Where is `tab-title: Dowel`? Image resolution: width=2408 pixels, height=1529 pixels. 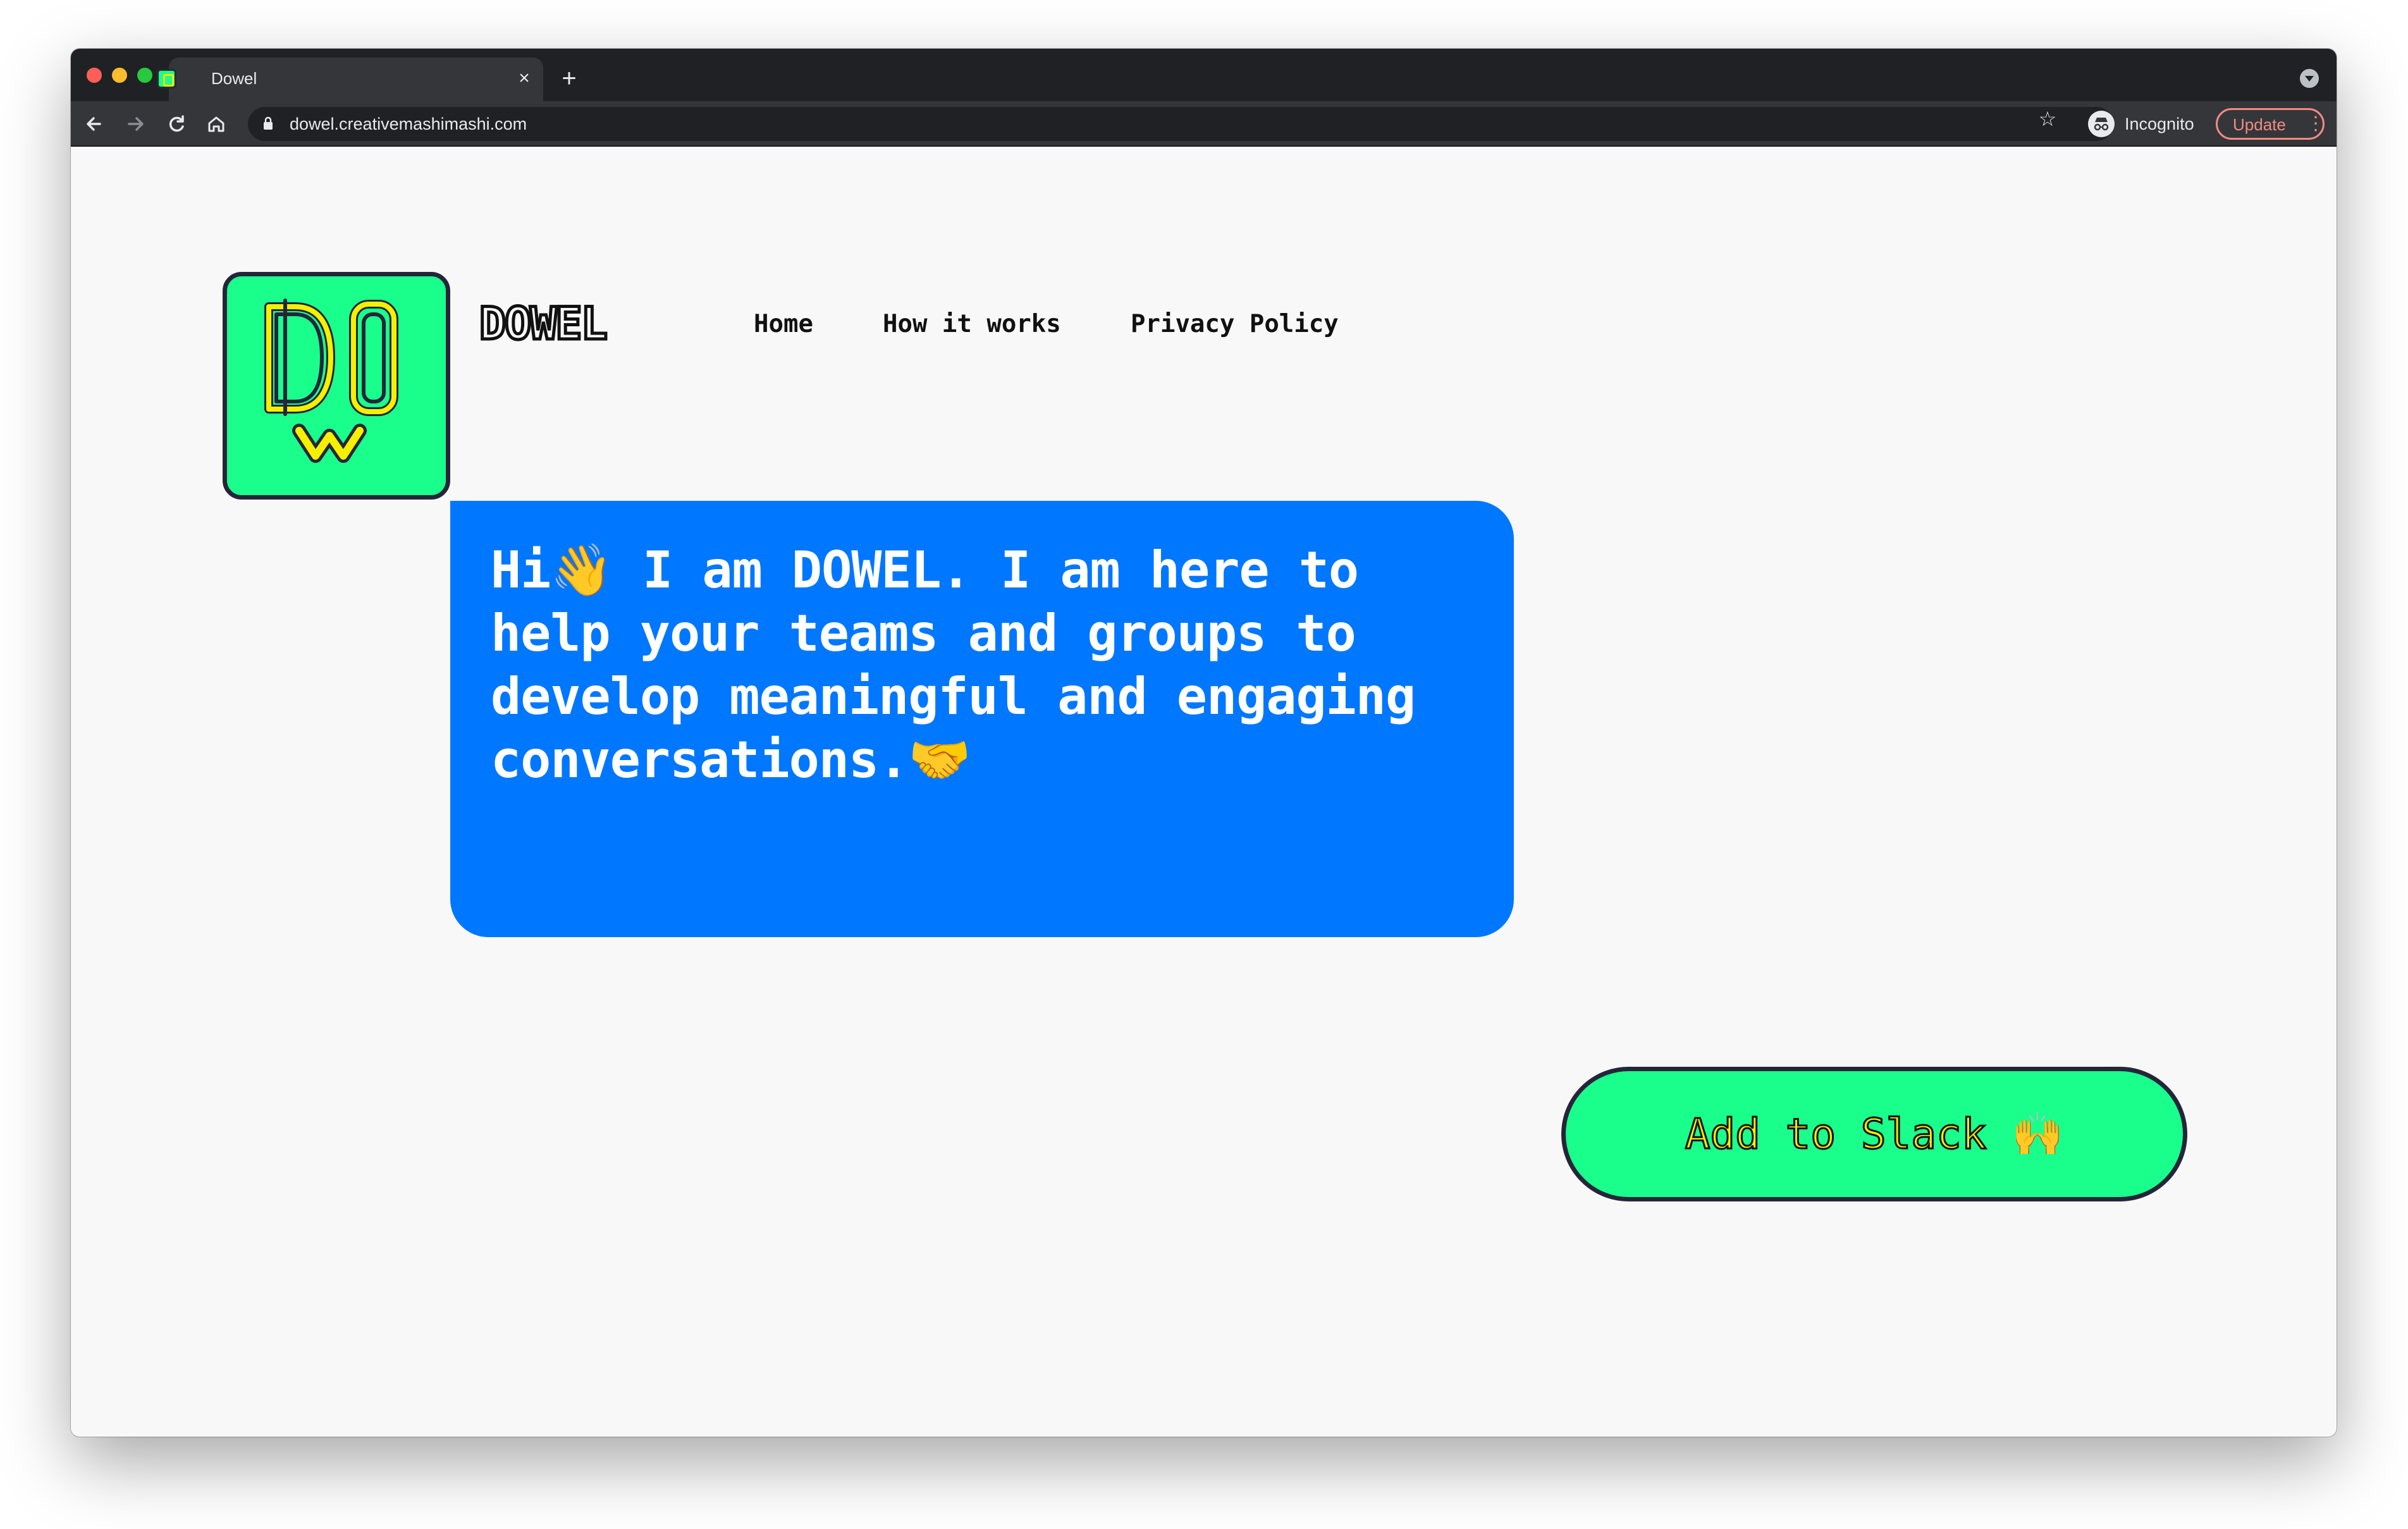
tab-title: Dowel is located at coordinates (234, 78).